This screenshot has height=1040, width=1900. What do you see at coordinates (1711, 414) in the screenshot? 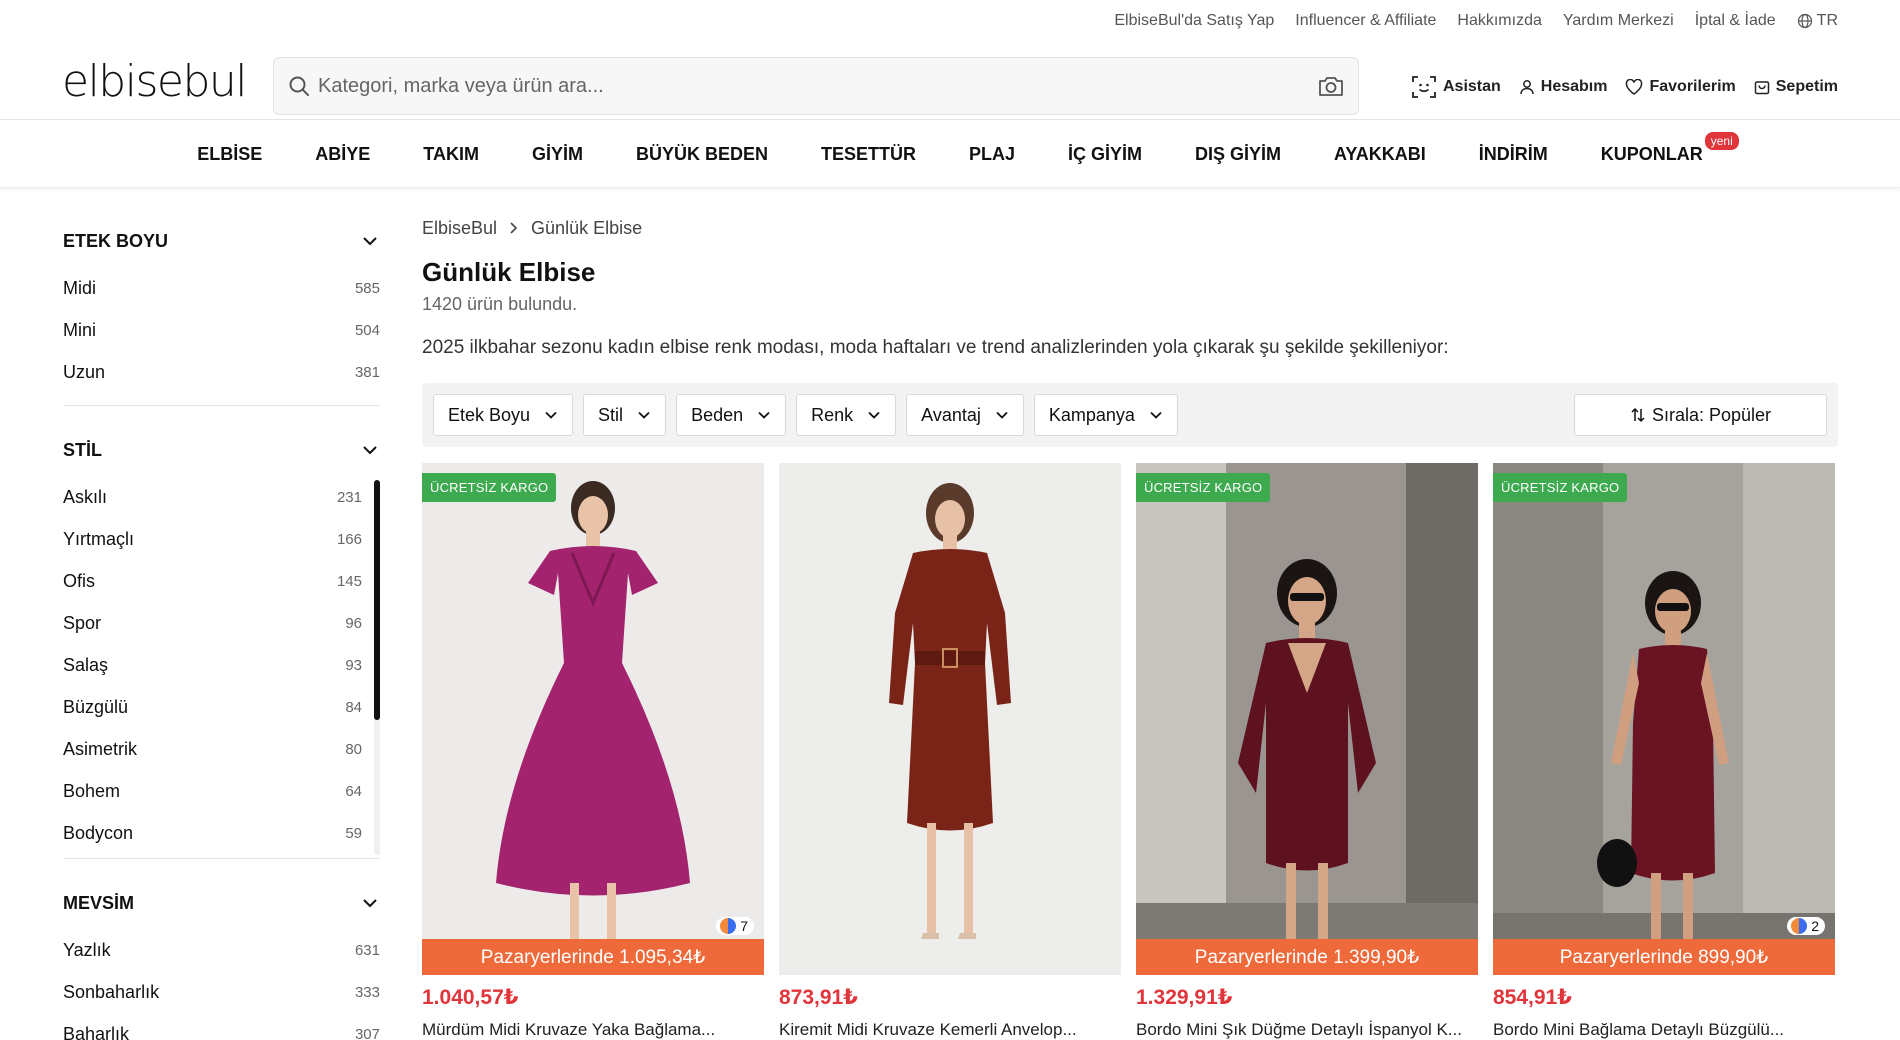
I see `sort-label: Sırala: Popüler` at bounding box center [1711, 414].